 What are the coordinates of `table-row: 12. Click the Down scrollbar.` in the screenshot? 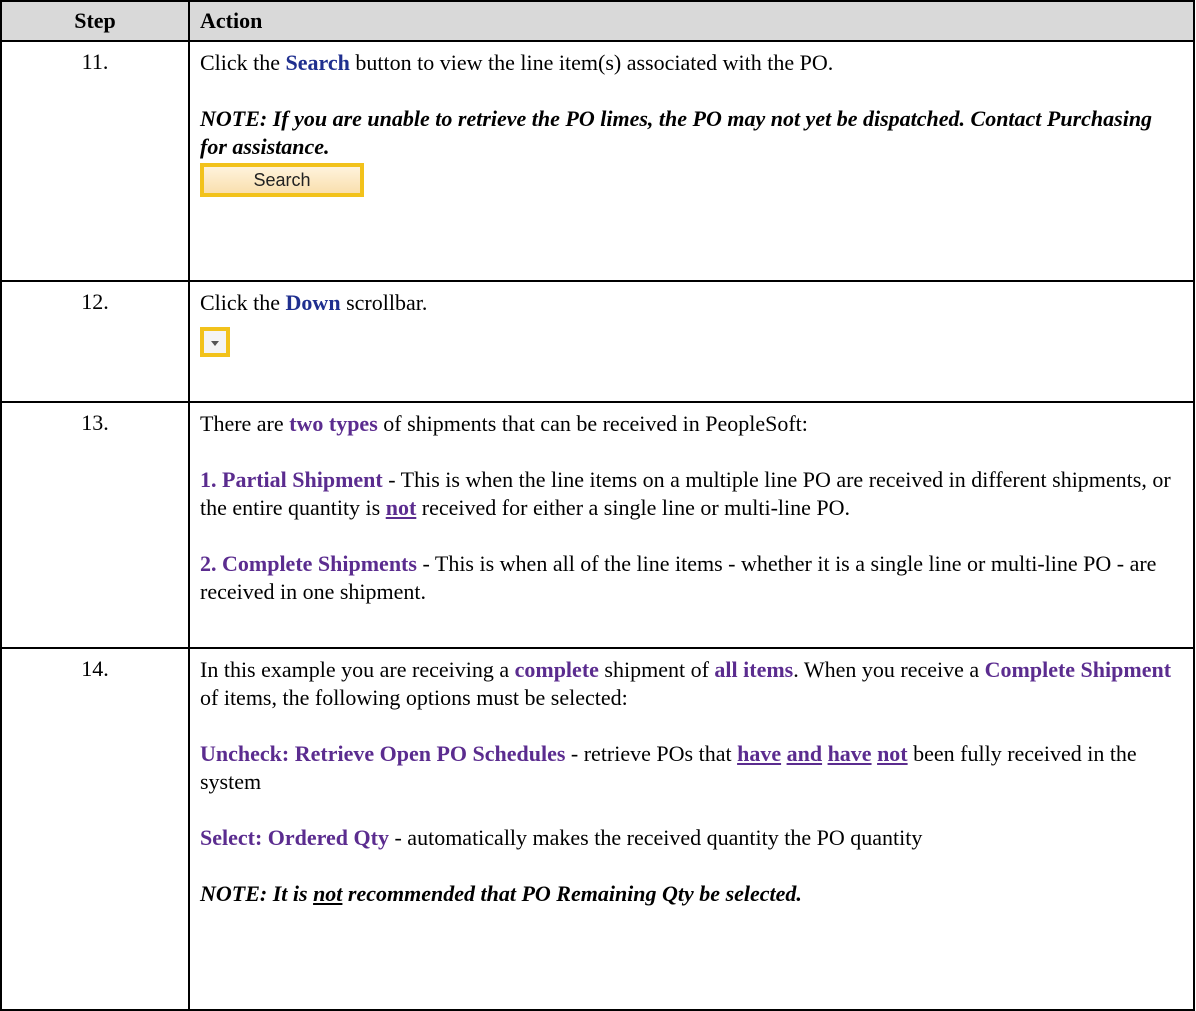 It's located at (597, 341).